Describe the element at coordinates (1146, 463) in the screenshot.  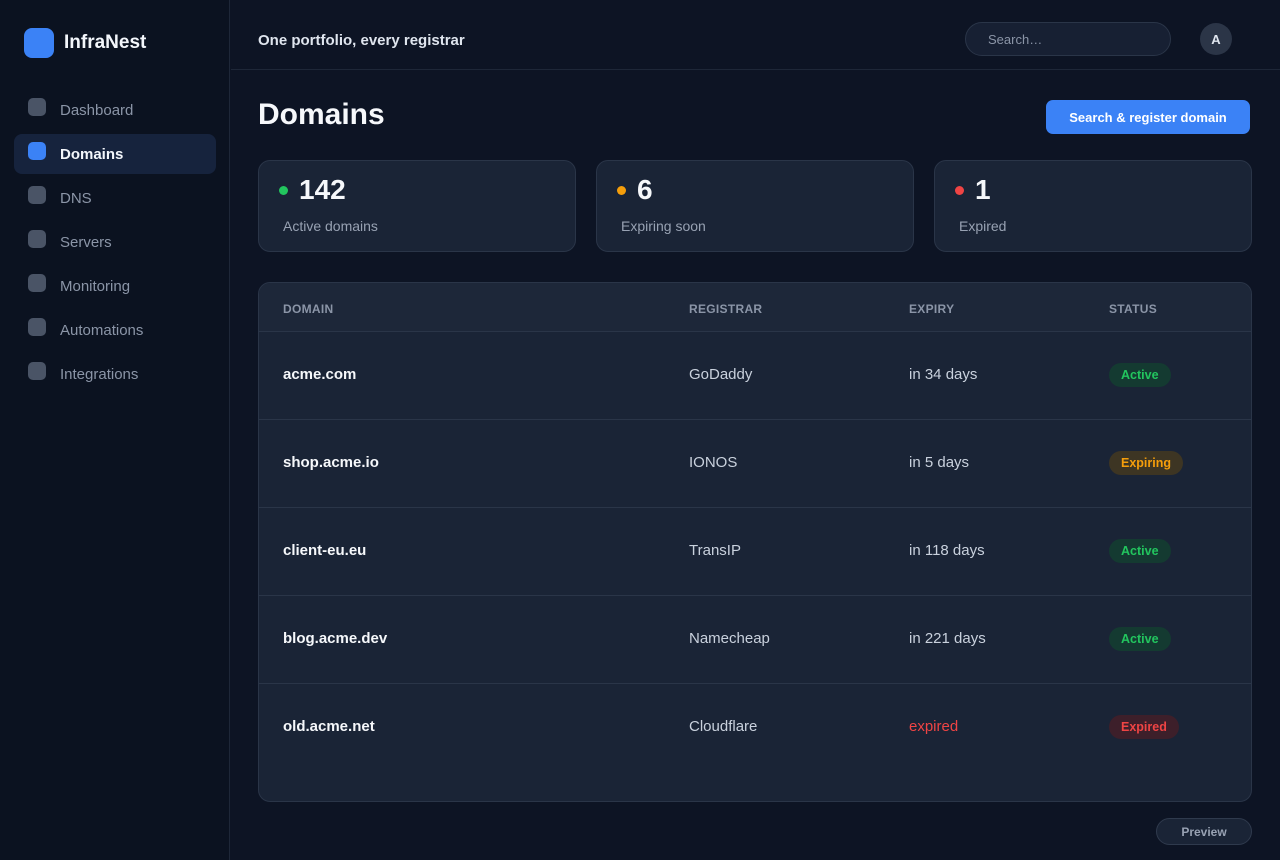
I see `status-badge: Expiring` at that location.